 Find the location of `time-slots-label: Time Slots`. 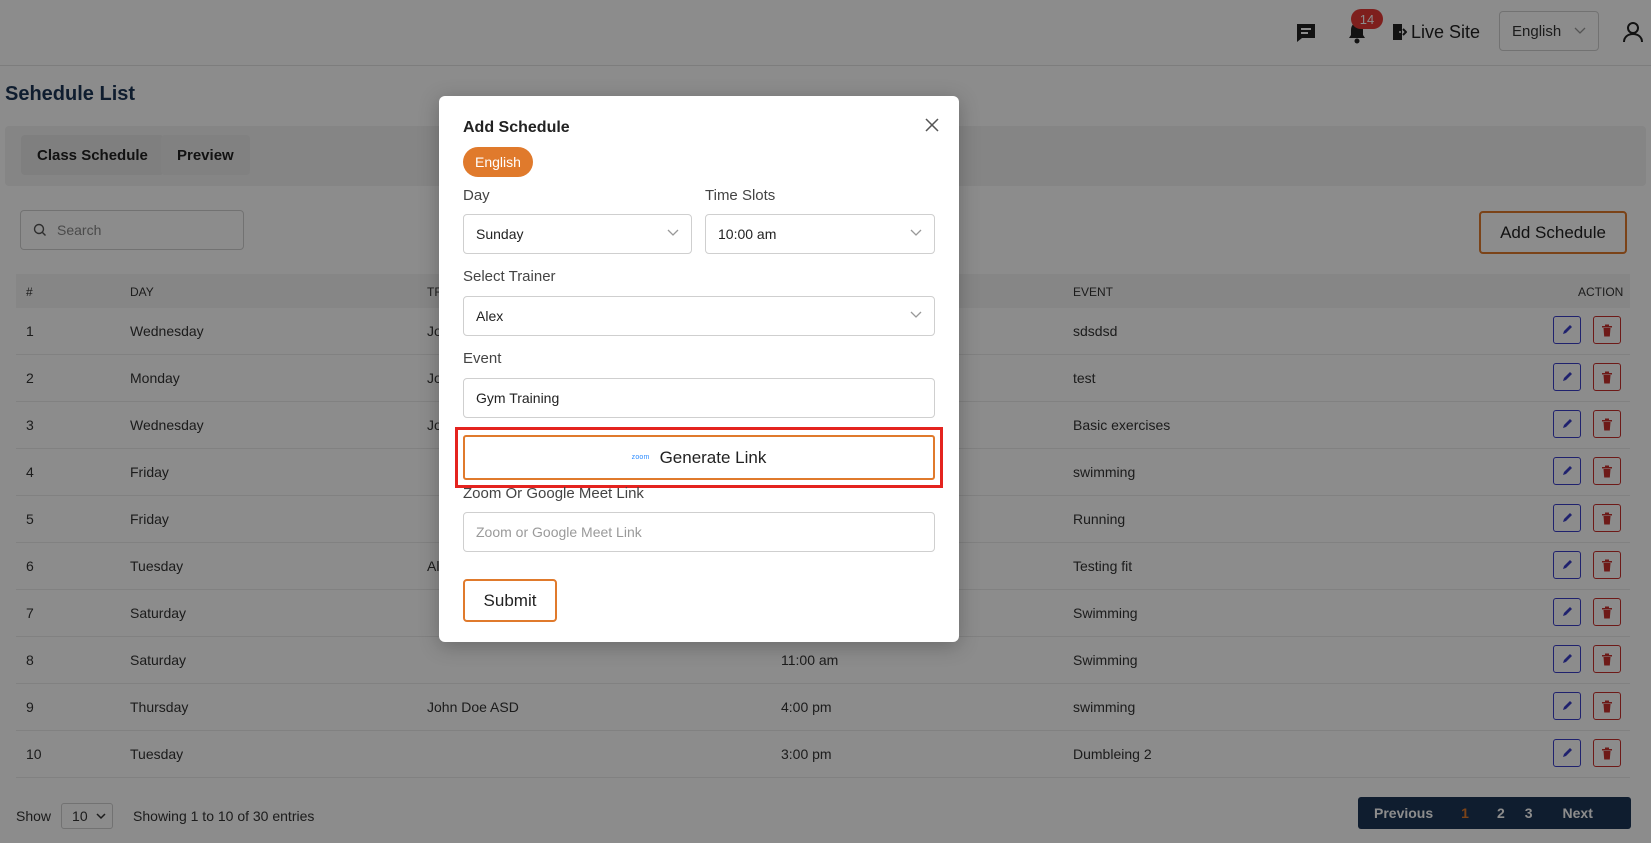

time-slots-label: Time Slots is located at coordinates (740, 195).